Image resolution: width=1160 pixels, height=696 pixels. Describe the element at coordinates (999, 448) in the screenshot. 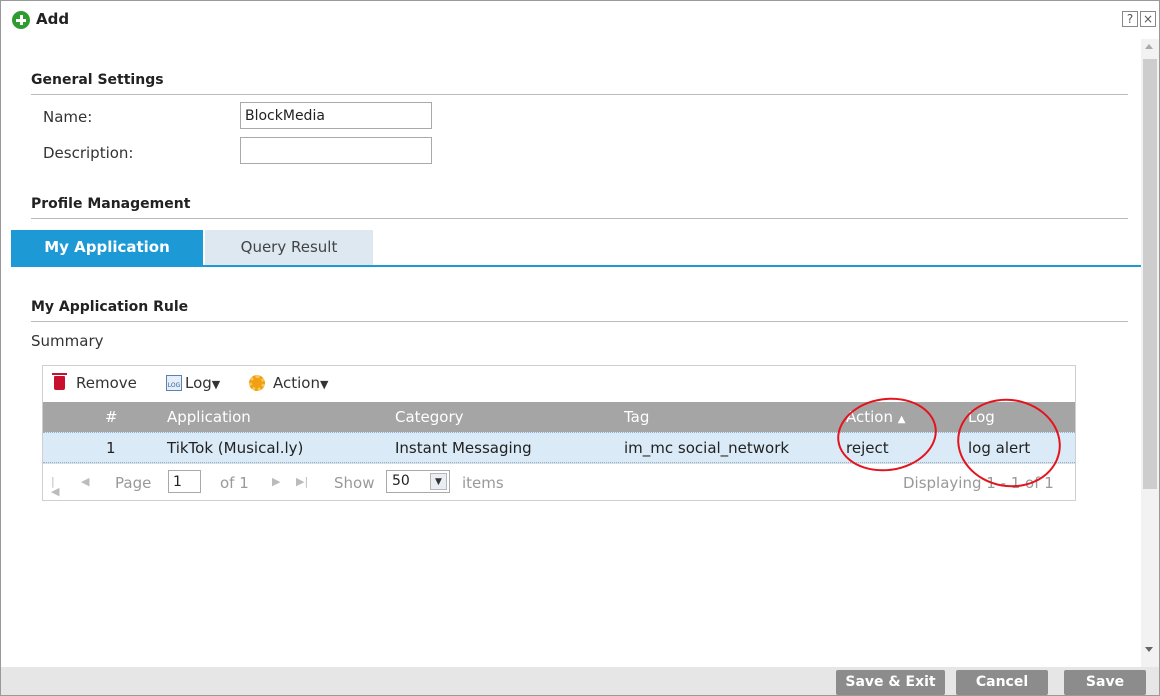

I see `cell-log: log alert` at that location.